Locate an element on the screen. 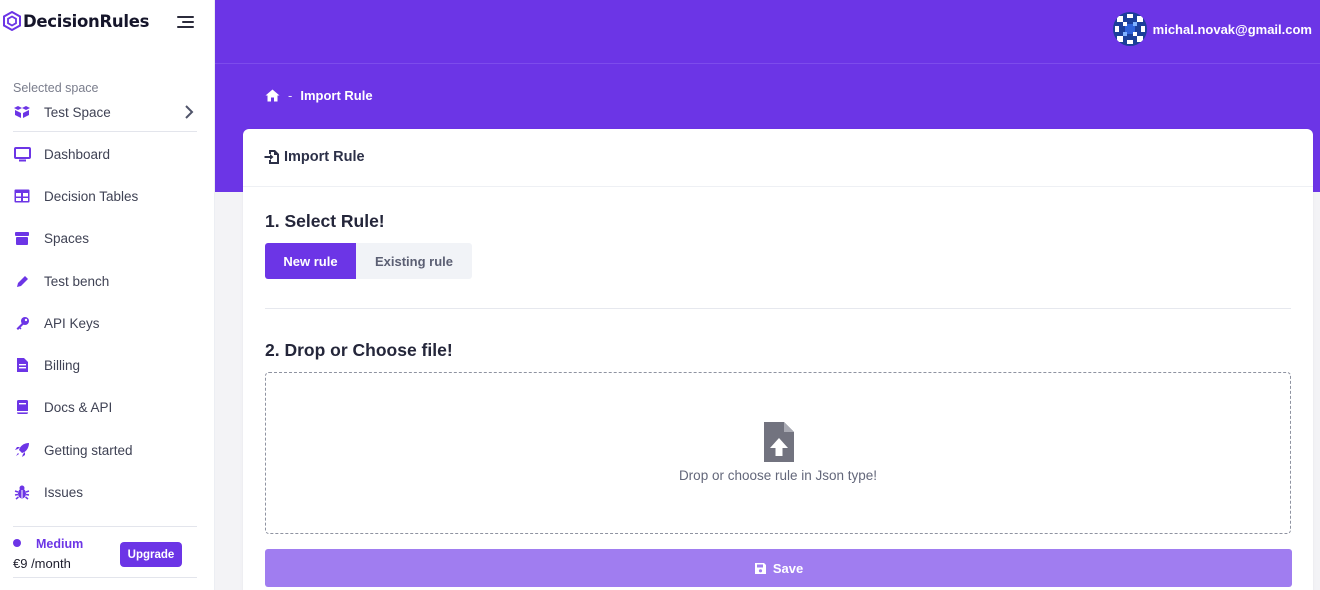 The width and height of the screenshot is (1320, 590). sidebar-item-label: Dashboard is located at coordinates (77, 154).